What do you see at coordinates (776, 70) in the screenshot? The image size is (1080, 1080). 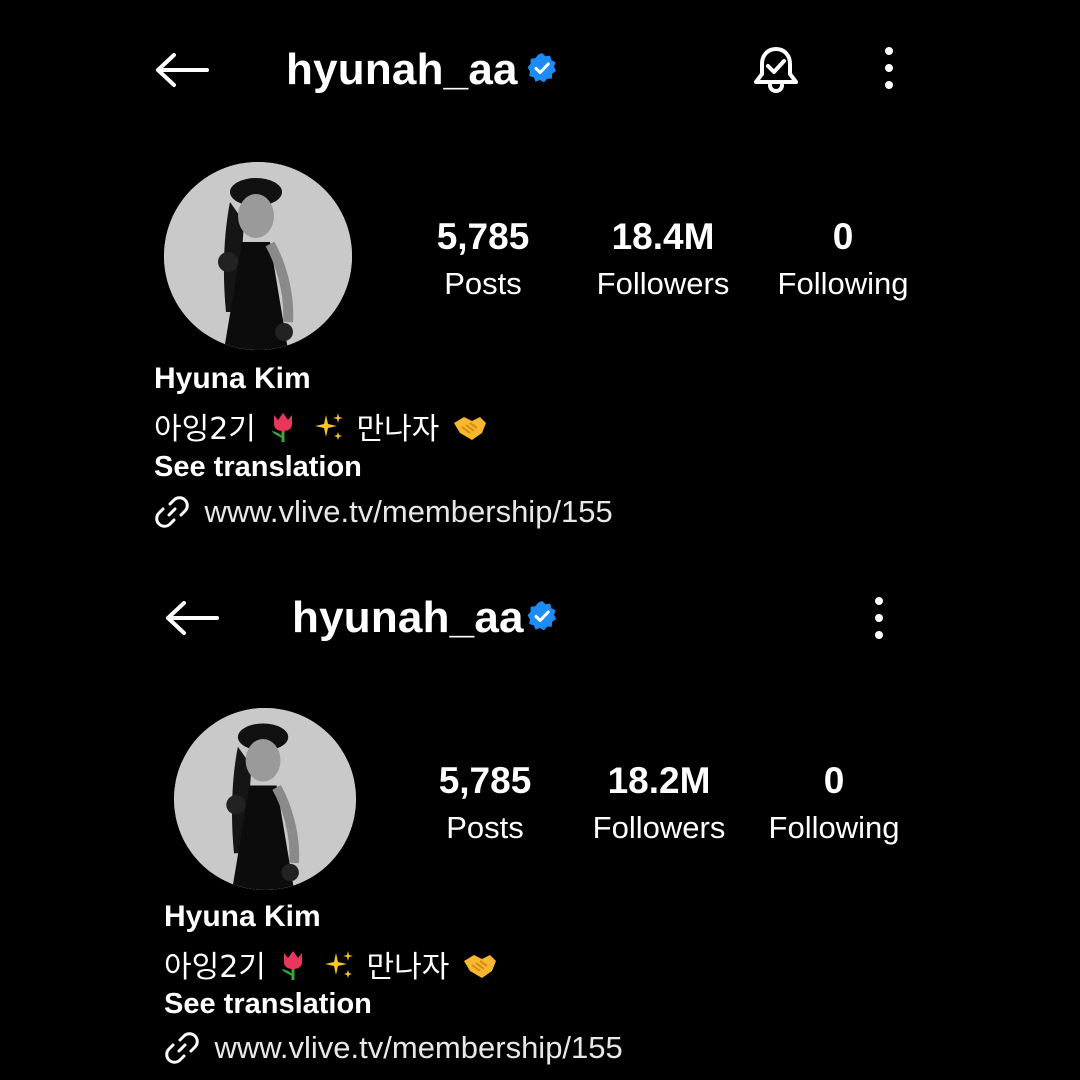 I see `notification-bell-icon` at bounding box center [776, 70].